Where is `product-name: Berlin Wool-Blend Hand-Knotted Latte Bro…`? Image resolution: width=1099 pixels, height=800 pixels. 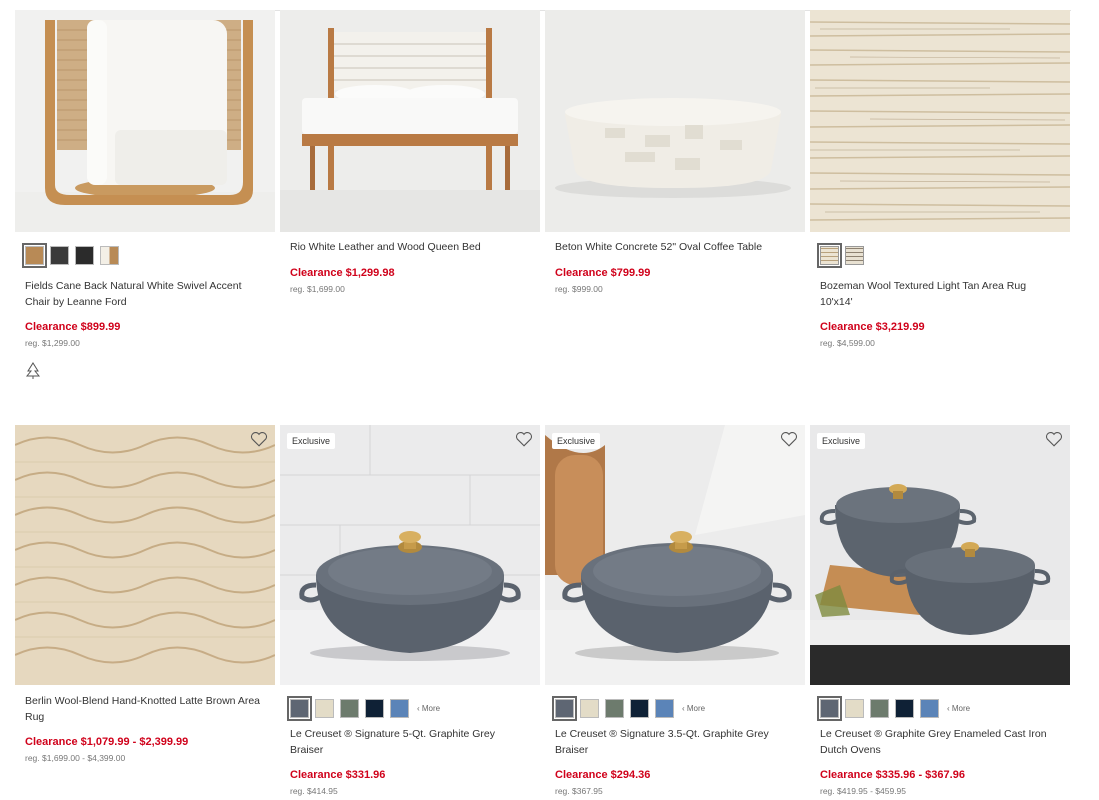
product-name: Berlin Wool-Blend Hand-Knotted Latte Bro… is located at coordinates (145, 709).